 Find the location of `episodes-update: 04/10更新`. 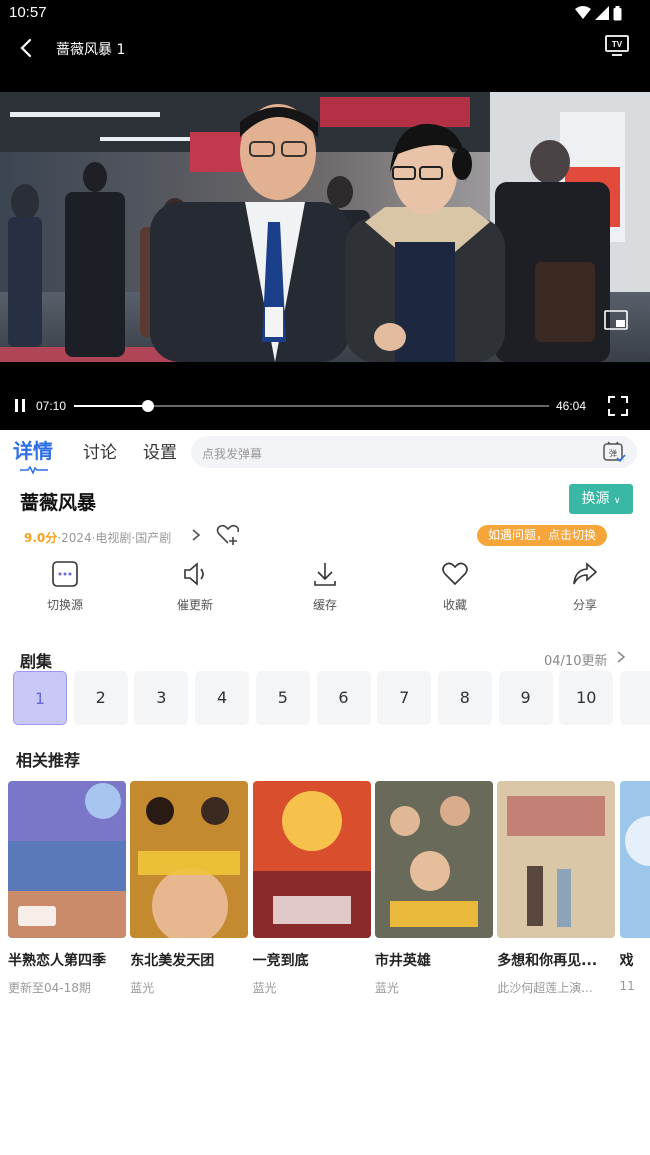

episodes-update: 04/10更新 is located at coordinates (575, 659).